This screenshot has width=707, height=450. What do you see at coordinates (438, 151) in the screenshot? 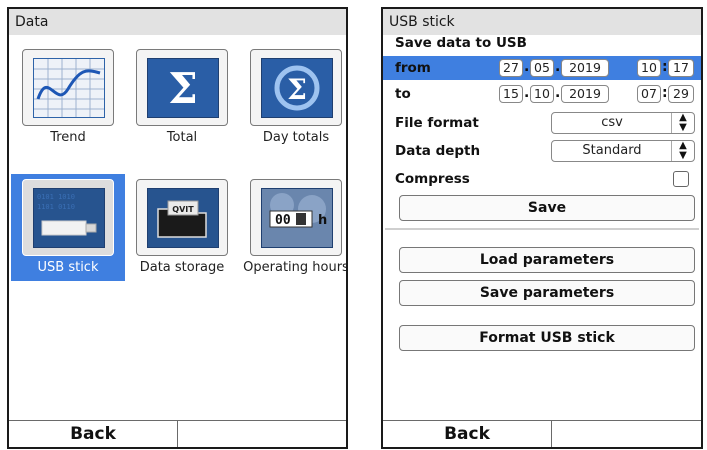
I see `data-depth-label: Data depth` at bounding box center [438, 151].